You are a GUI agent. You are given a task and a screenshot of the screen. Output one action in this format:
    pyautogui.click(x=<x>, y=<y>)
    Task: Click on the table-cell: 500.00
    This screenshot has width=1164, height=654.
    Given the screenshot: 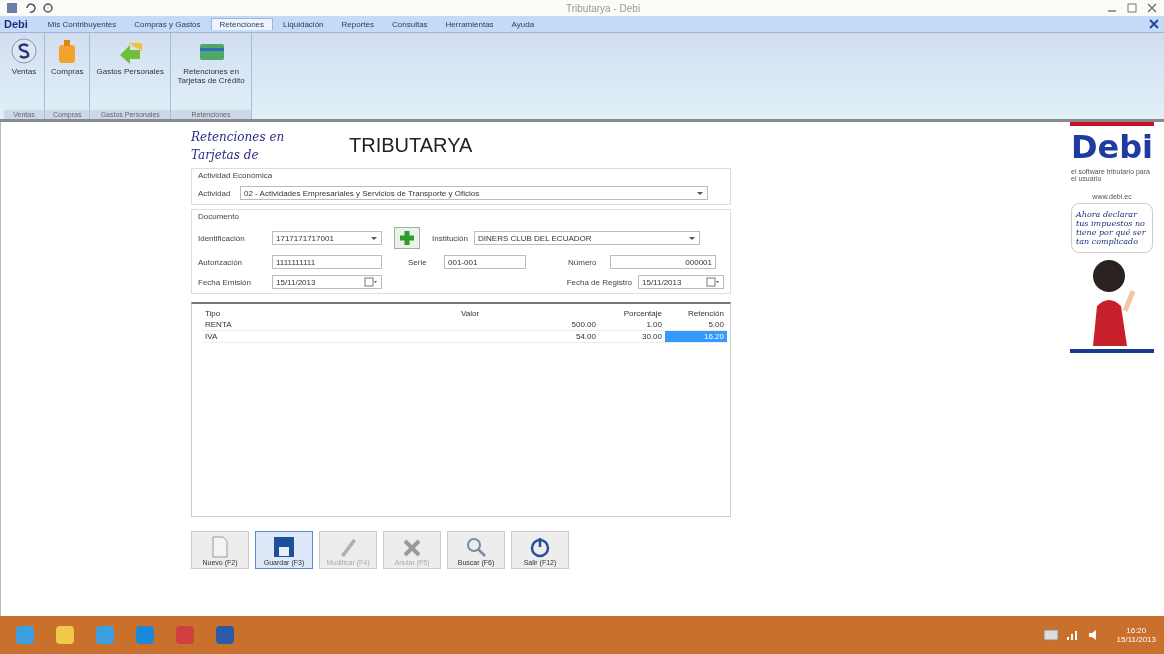 What is the action you would take?
    pyautogui.click(x=528, y=324)
    